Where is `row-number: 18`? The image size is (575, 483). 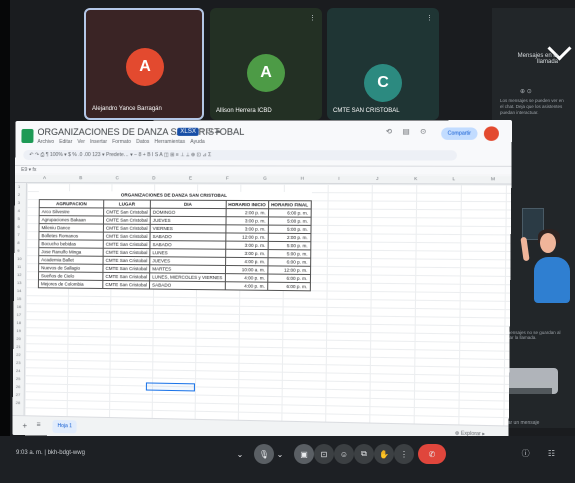 row-number: 18 is located at coordinates (19, 322).